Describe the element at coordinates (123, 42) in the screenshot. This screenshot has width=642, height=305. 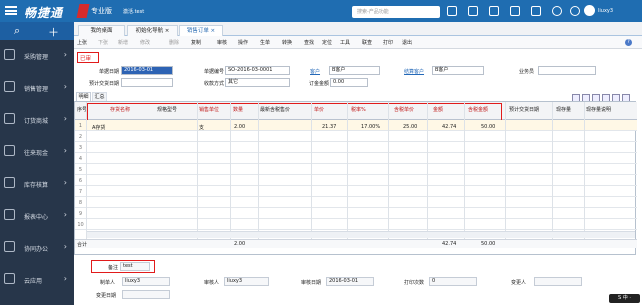
I see `menu-new: 新增` at that location.